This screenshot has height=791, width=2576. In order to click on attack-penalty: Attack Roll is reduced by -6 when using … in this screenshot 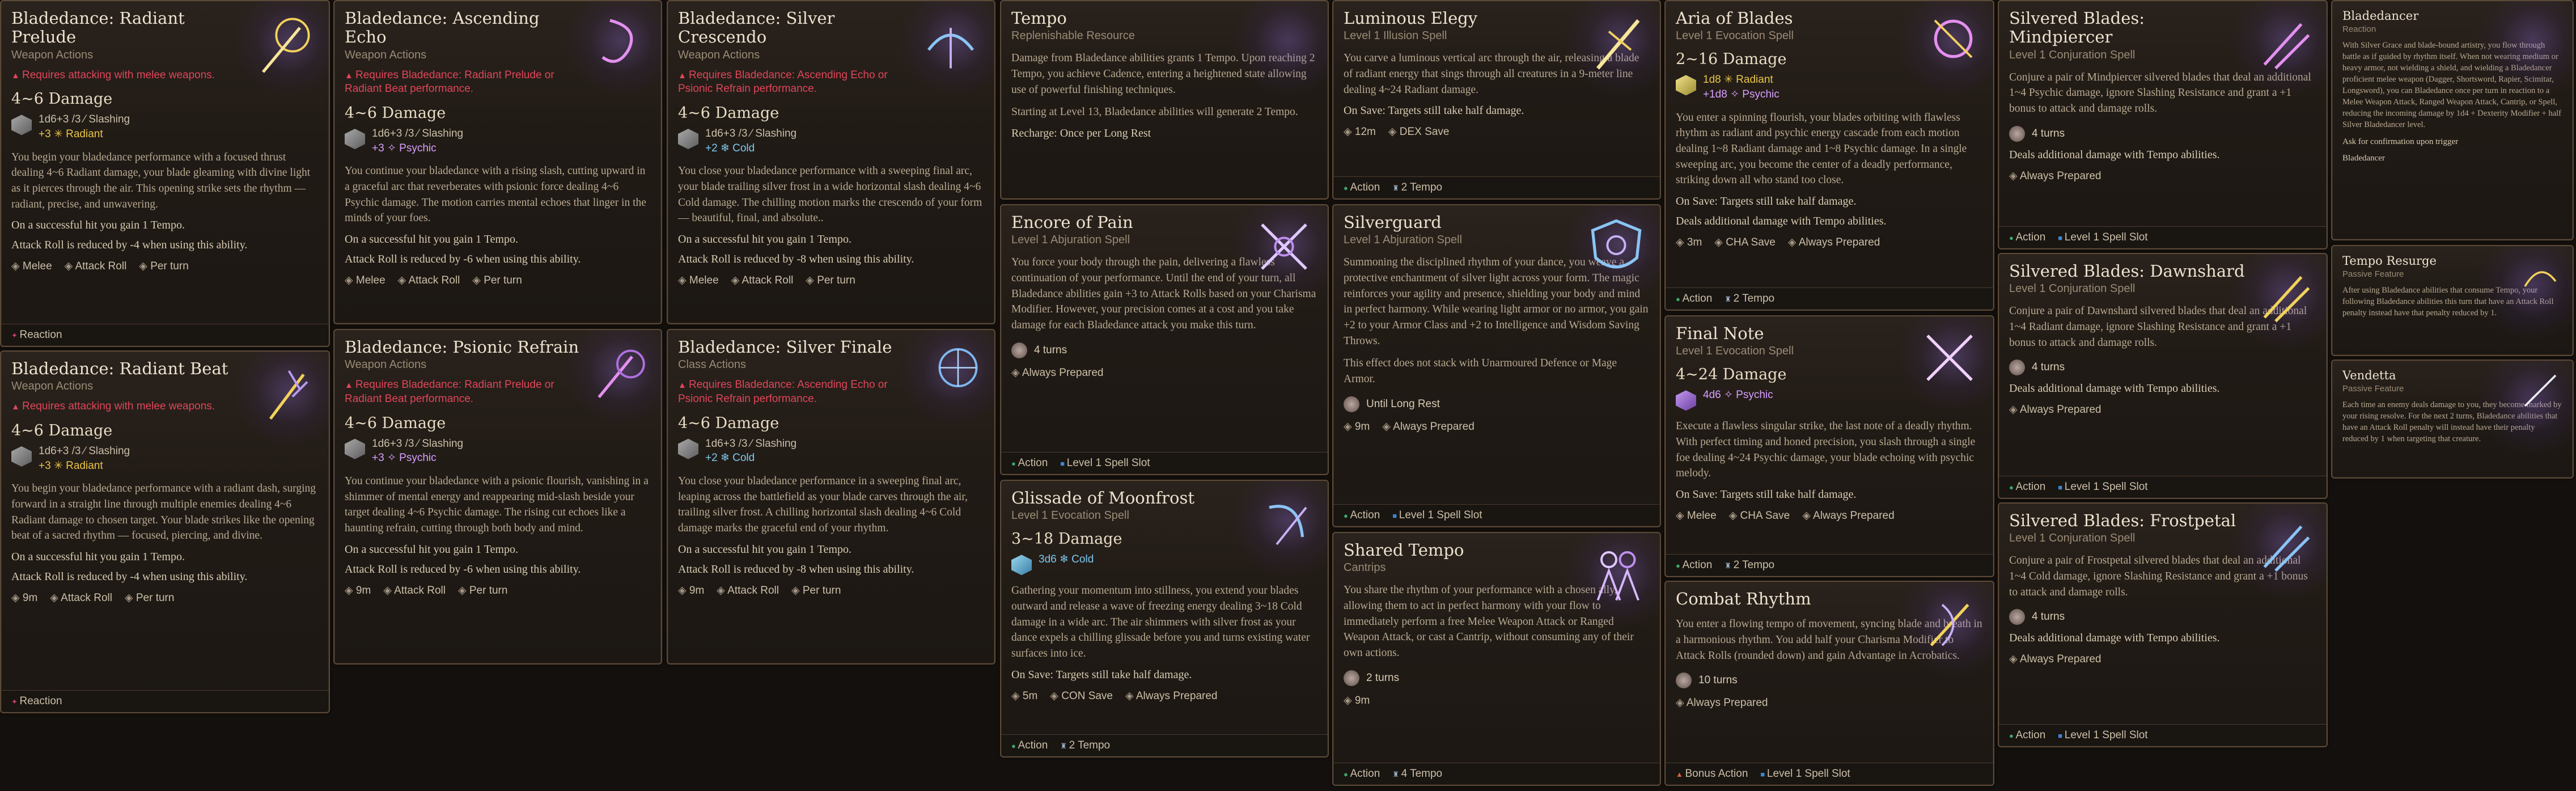, I will do `click(463, 259)`.